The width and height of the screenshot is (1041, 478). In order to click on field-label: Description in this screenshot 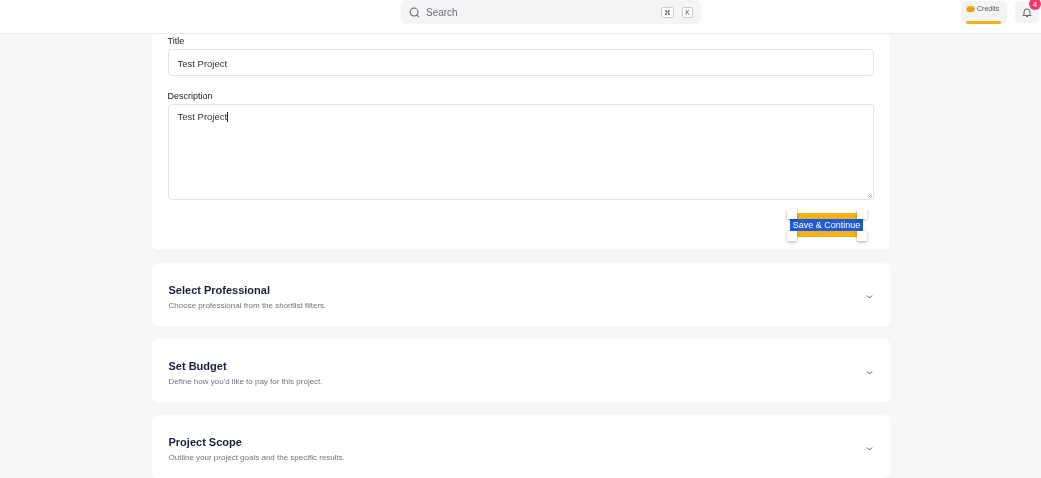, I will do `click(190, 96)`.